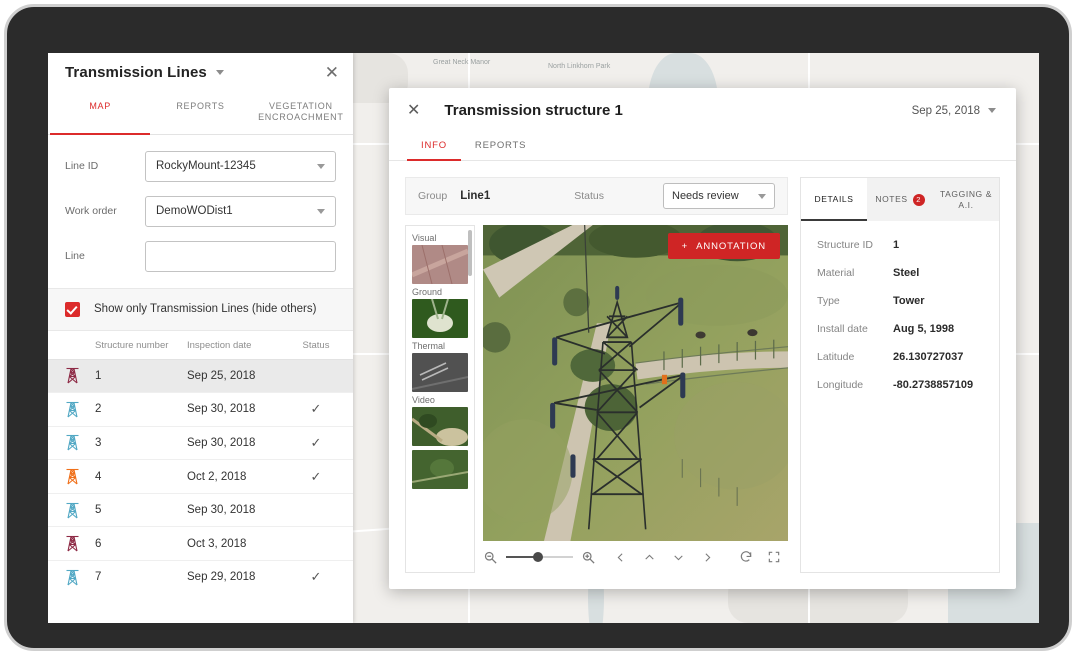  I want to click on detail-row: Structure ID 1, so click(900, 245).